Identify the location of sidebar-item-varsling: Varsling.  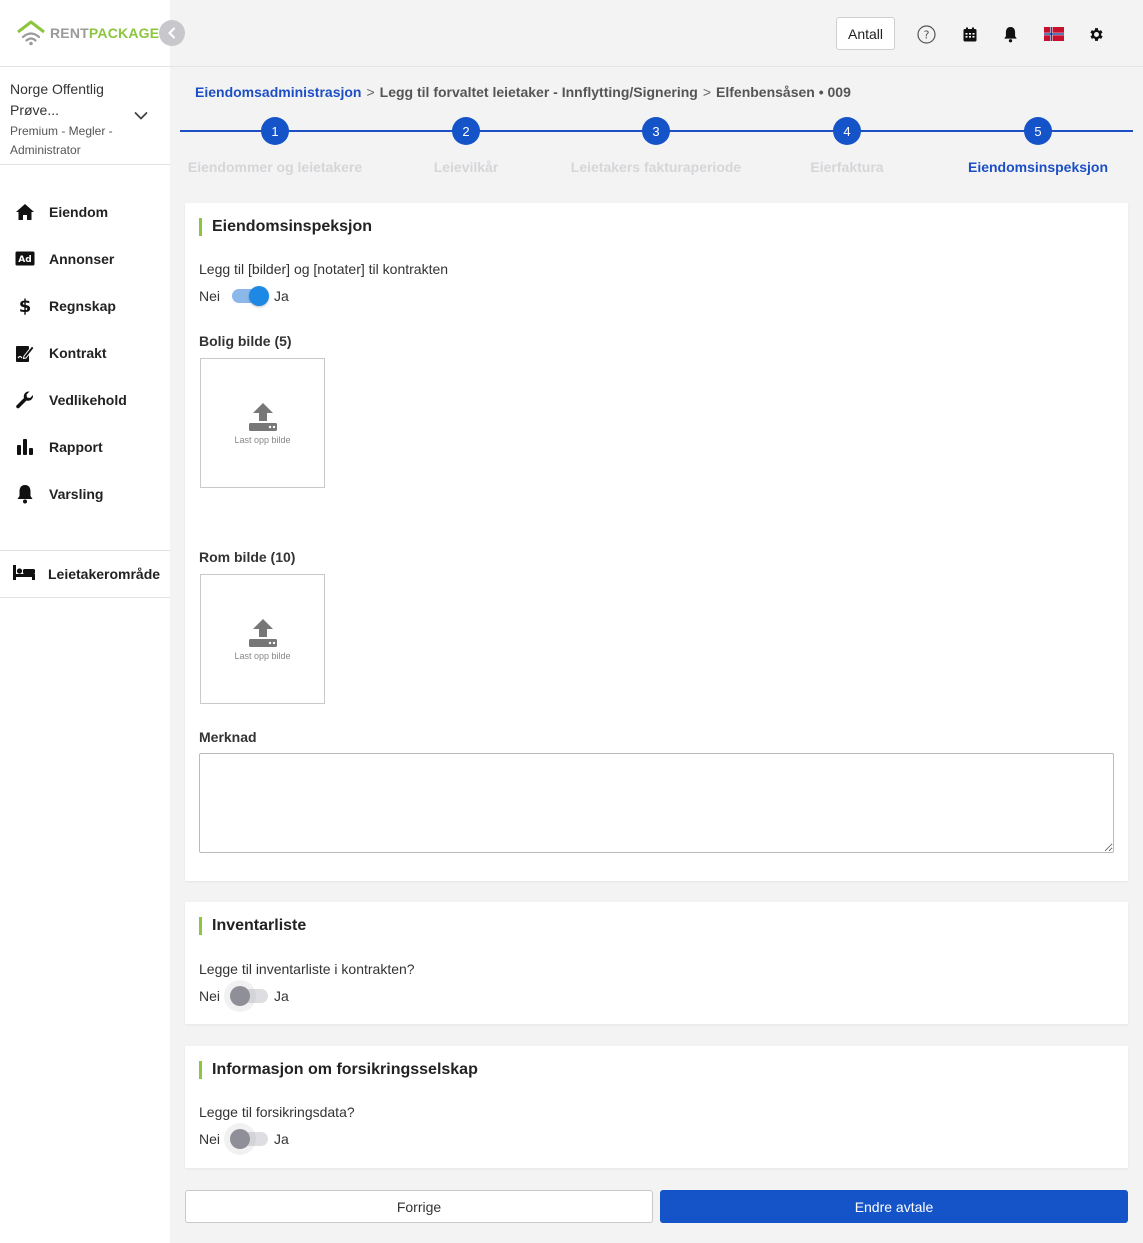
(85, 493).